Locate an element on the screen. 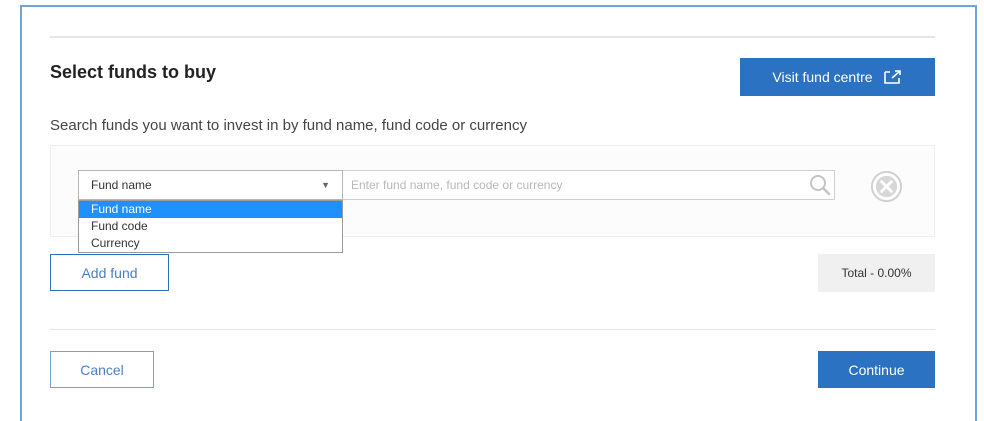  search-type-value: Fund name is located at coordinates (121, 185).